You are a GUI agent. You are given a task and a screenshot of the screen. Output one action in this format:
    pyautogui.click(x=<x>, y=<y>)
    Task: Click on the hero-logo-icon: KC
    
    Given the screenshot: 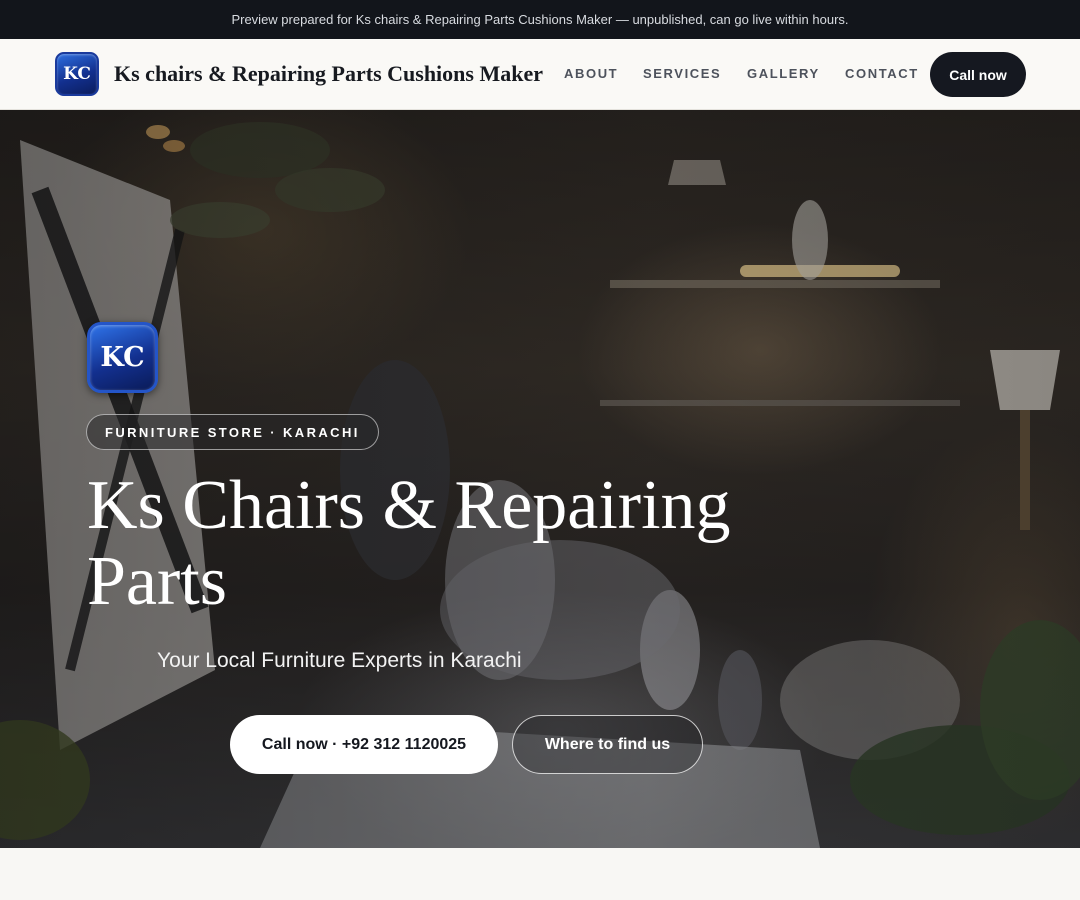 What is the action you would take?
    pyautogui.click(x=122, y=357)
    